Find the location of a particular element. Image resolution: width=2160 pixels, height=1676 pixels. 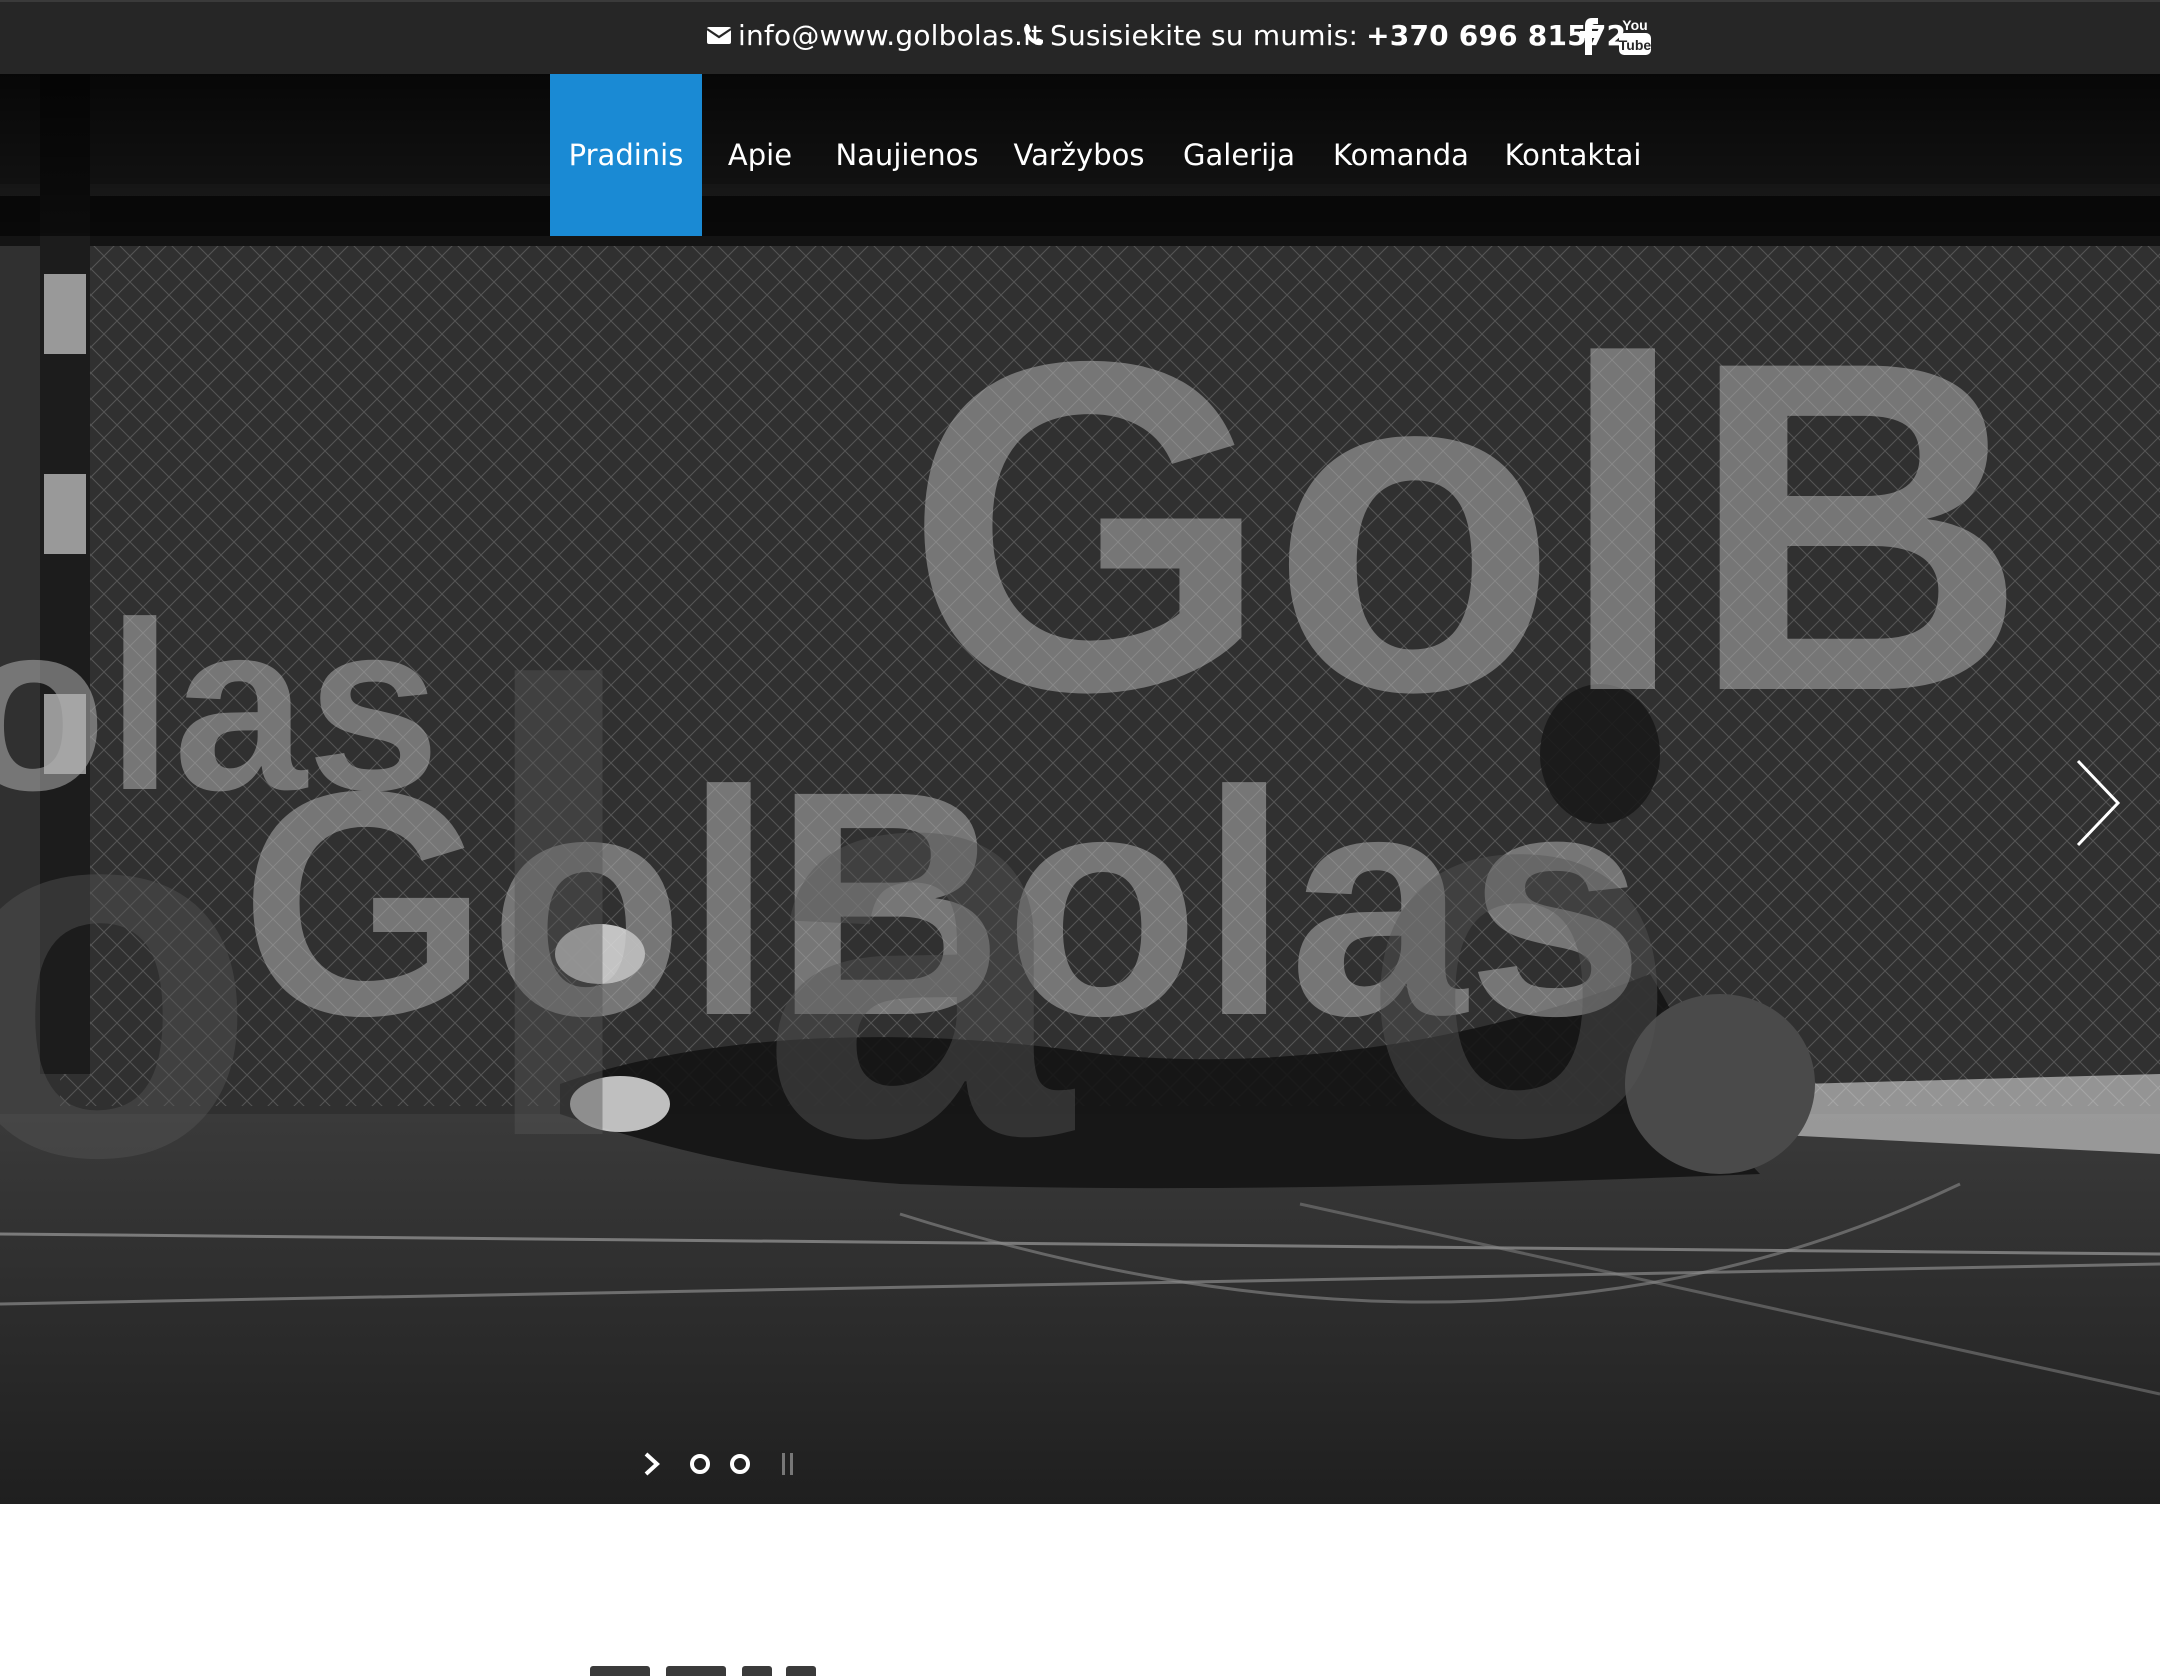

nav-item-varzybos: Varžybos is located at coordinates (1079, 155).